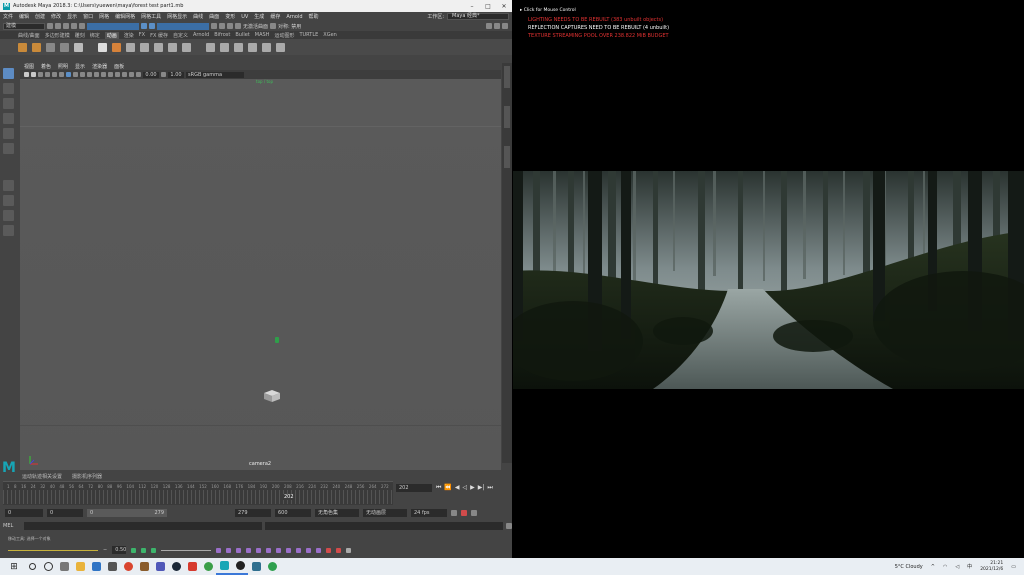 The width and height of the screenshot is (1024, 575). Describe the element at coordinates (507, 77) in the screenshot. I see `channel-box-tab` at that location.